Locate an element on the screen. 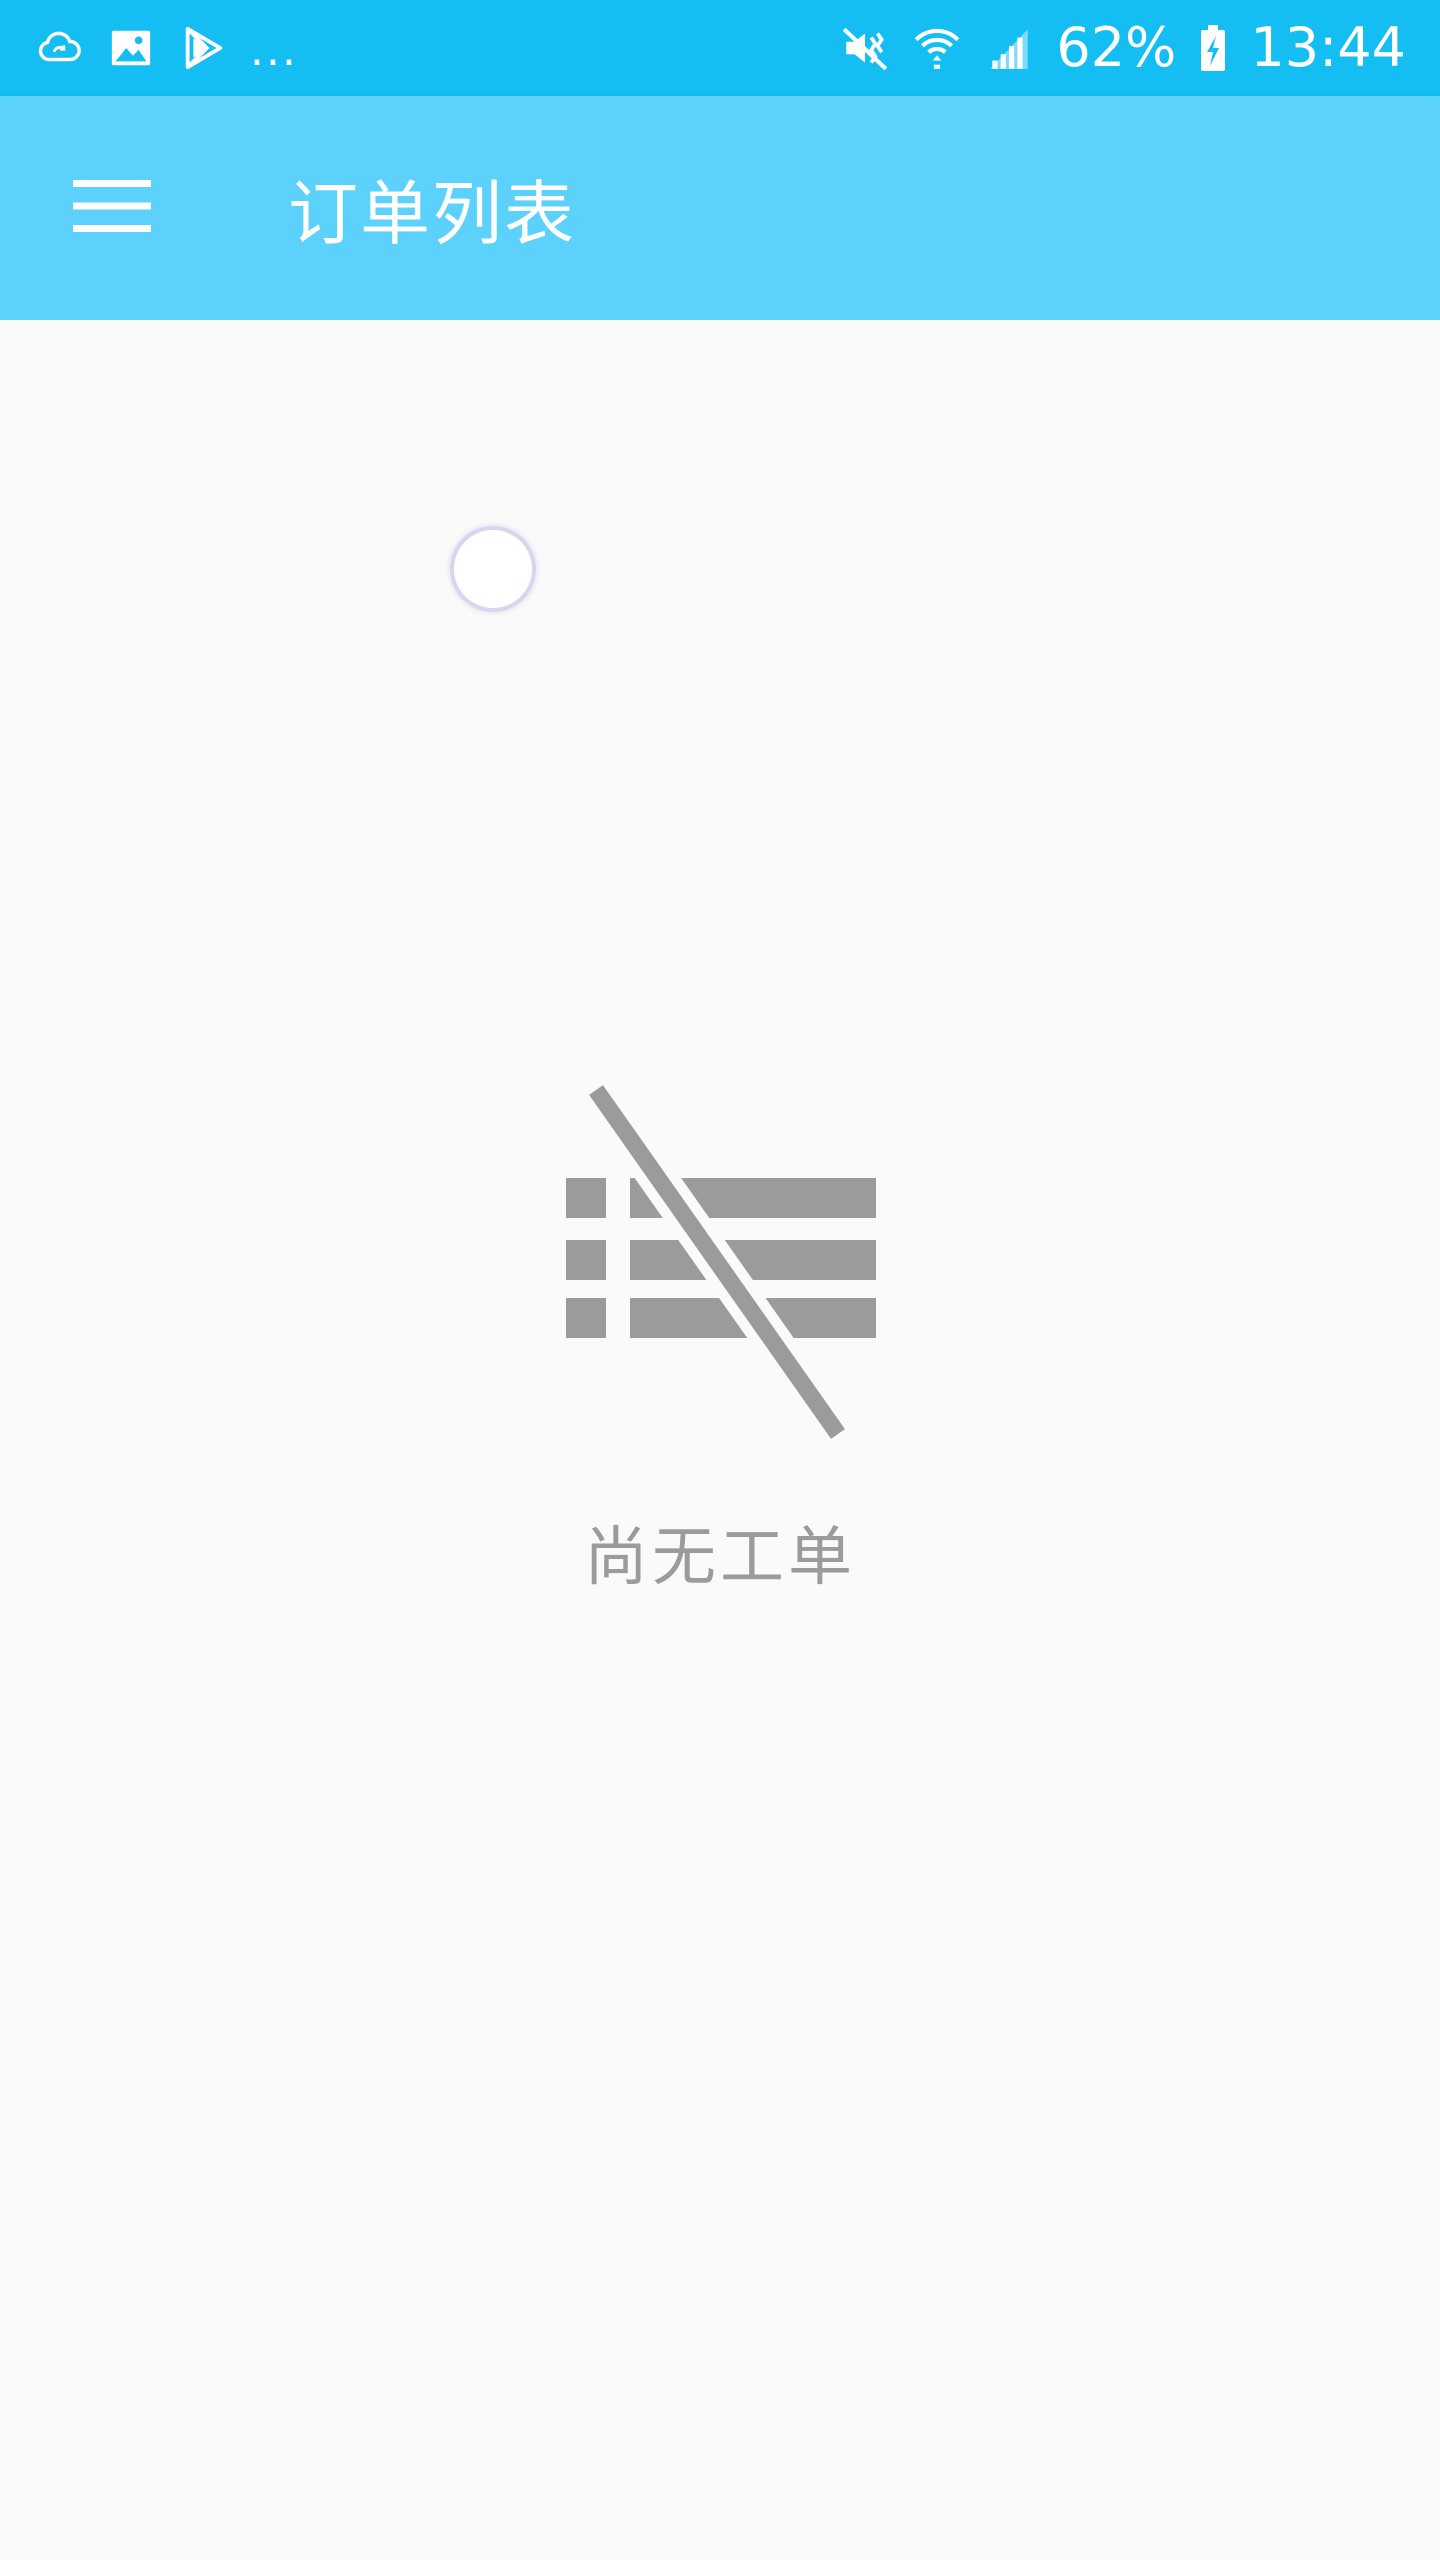 Image resolution: width=1440 pixels, height=2560 pixels. mute-icon is located at coordinates (865, 48).